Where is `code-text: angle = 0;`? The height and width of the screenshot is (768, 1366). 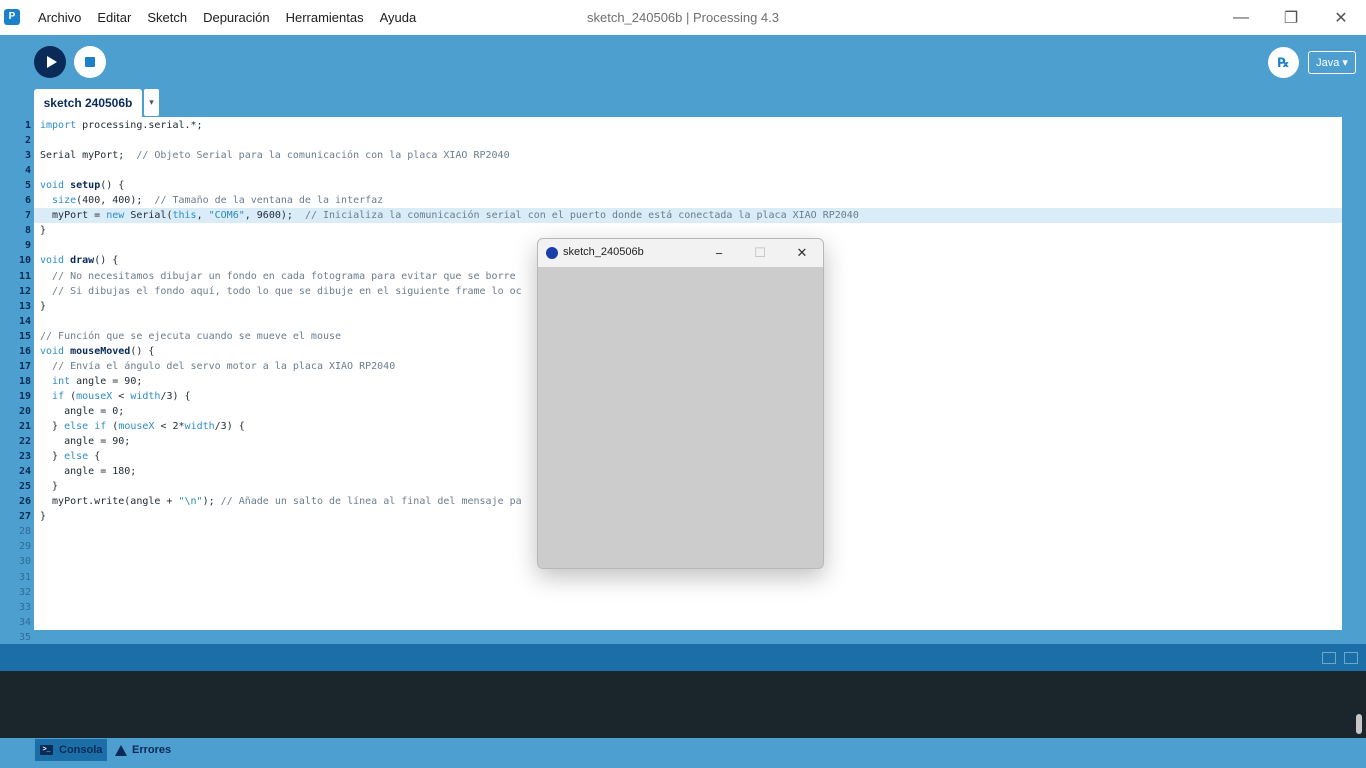 code-text: angle = 0; is located at coordinates (82, 411).